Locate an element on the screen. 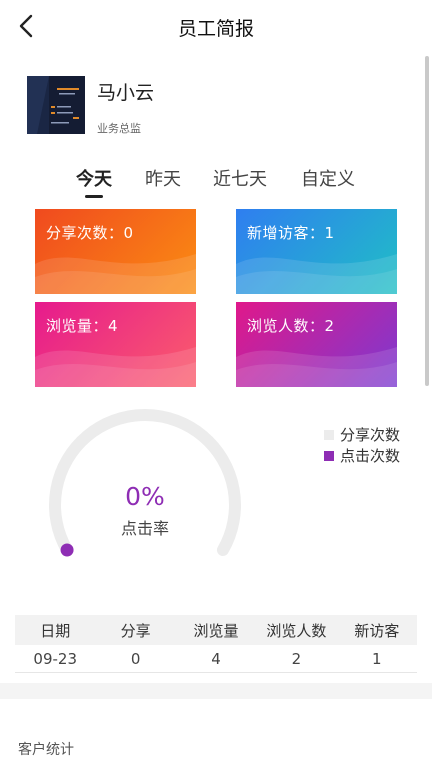  gauge-dot is located at coordinates (67, 550).